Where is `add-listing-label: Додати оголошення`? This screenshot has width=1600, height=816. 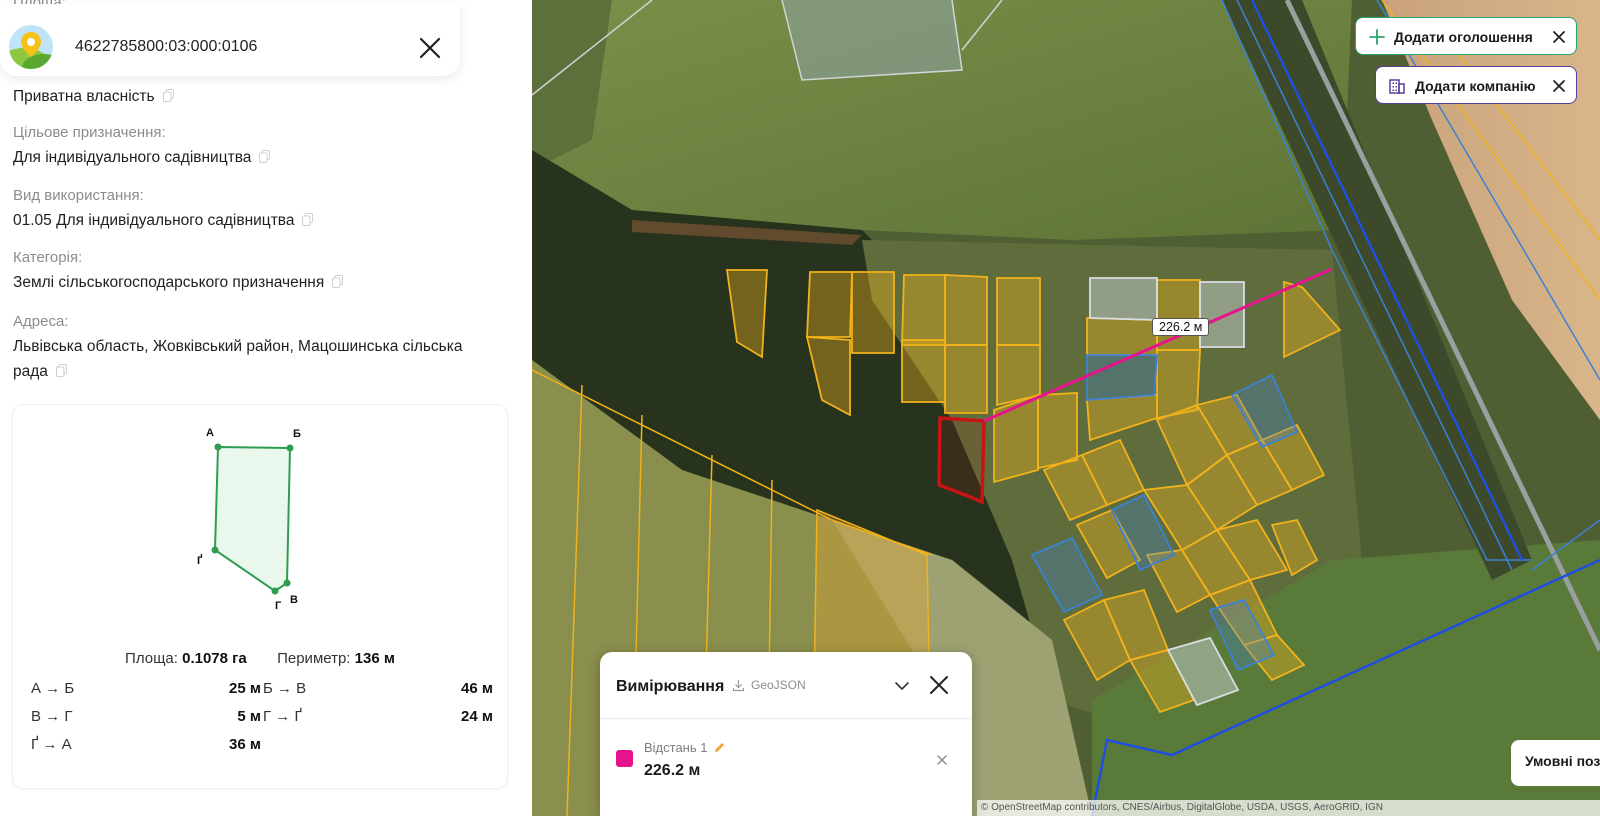
add-listing-label: Додати оголошення is located at coordinates (1463, 37).